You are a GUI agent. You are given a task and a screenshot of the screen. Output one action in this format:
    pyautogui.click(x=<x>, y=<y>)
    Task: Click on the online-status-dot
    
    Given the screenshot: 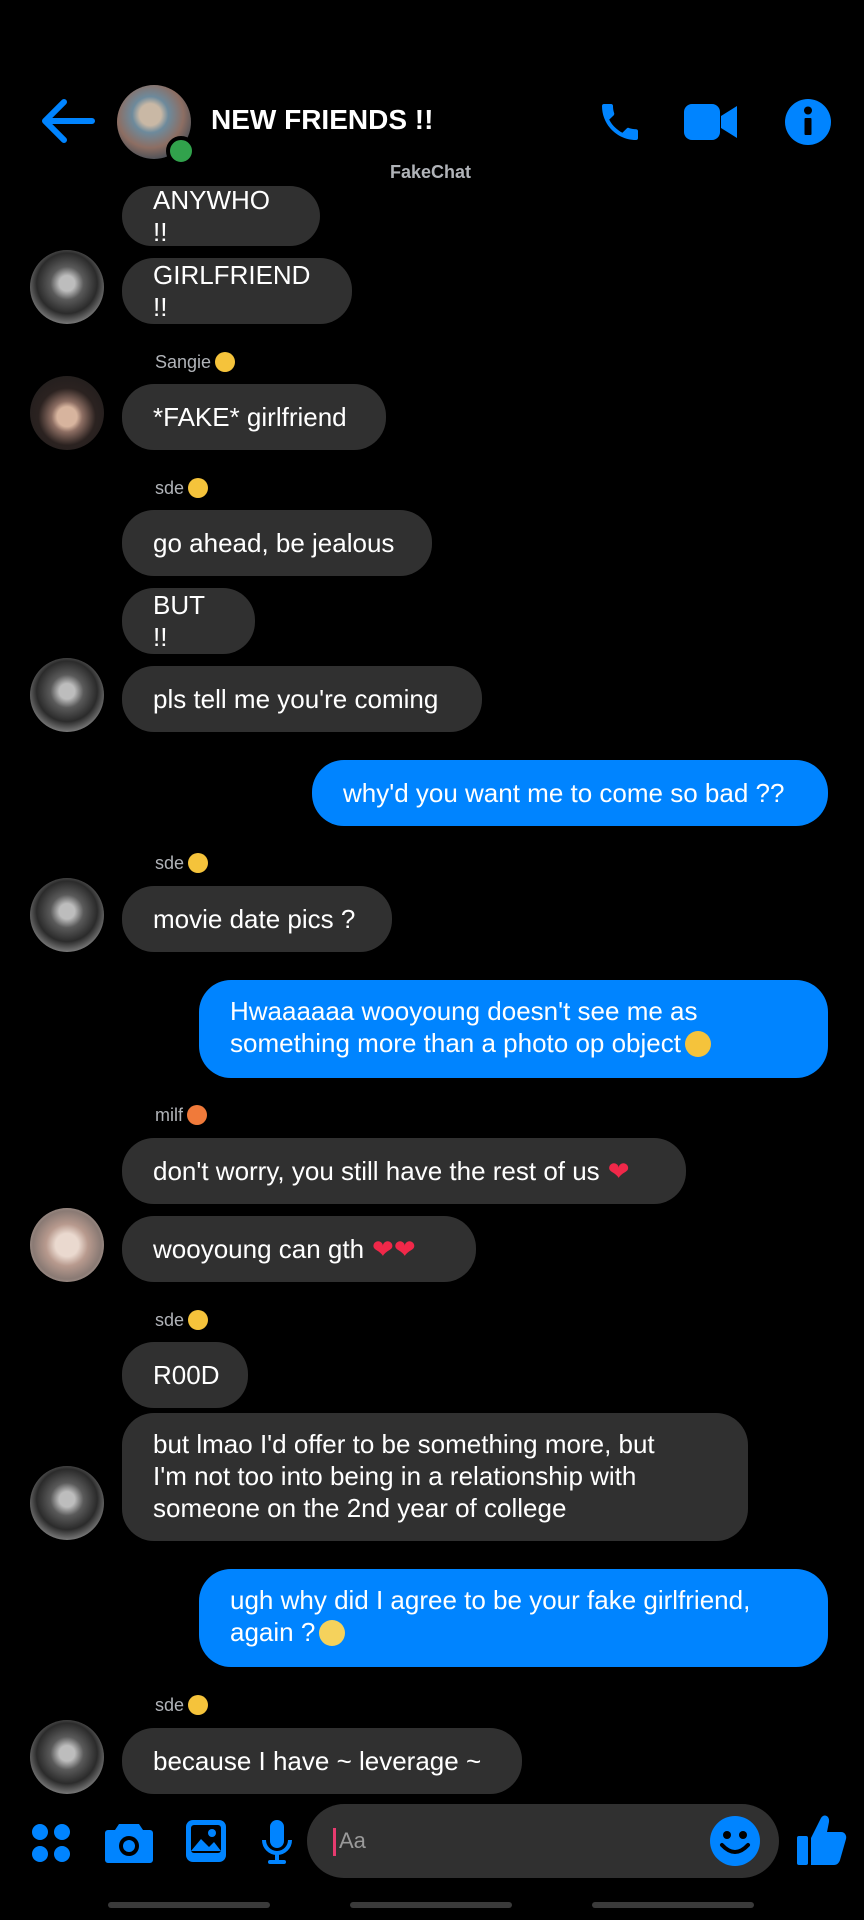 What is the action you would take?
    pyautogui.click(x=181, y=151)
    